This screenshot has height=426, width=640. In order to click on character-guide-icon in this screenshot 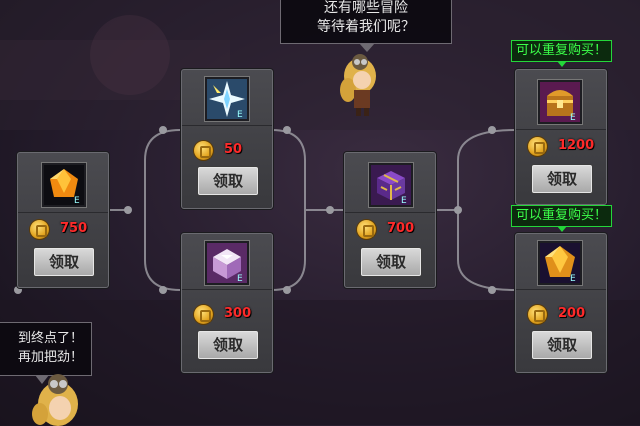, I will do `click(358, 85)`.